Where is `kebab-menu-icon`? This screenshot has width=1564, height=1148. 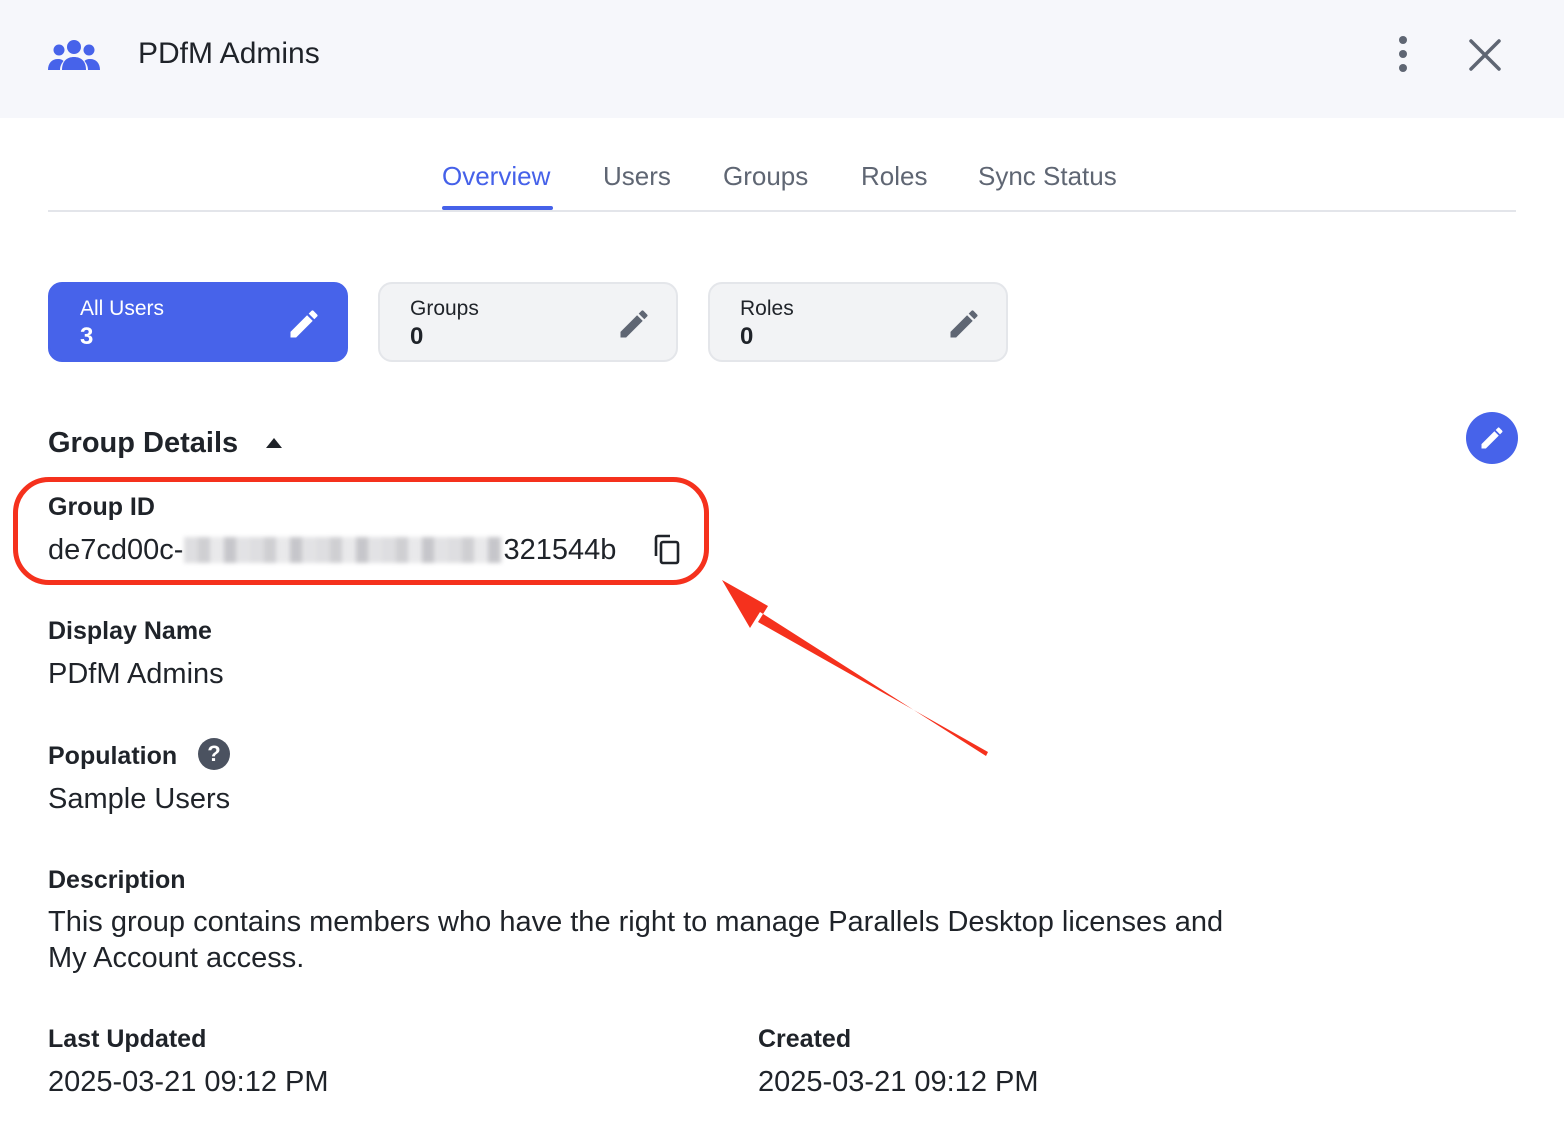
kebab-menu-icon is located at coordinates (1403, 54).